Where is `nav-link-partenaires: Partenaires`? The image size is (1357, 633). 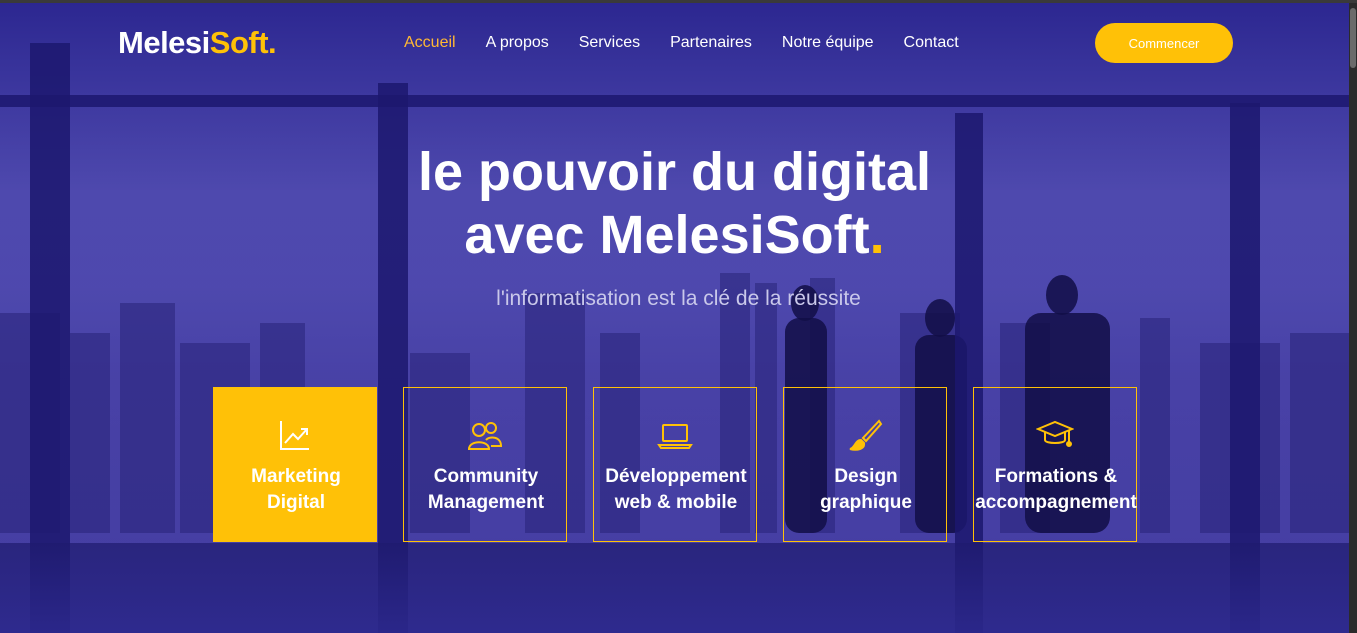
nav-link-partenaires: Partenaires is located at coordinates (711, 43).